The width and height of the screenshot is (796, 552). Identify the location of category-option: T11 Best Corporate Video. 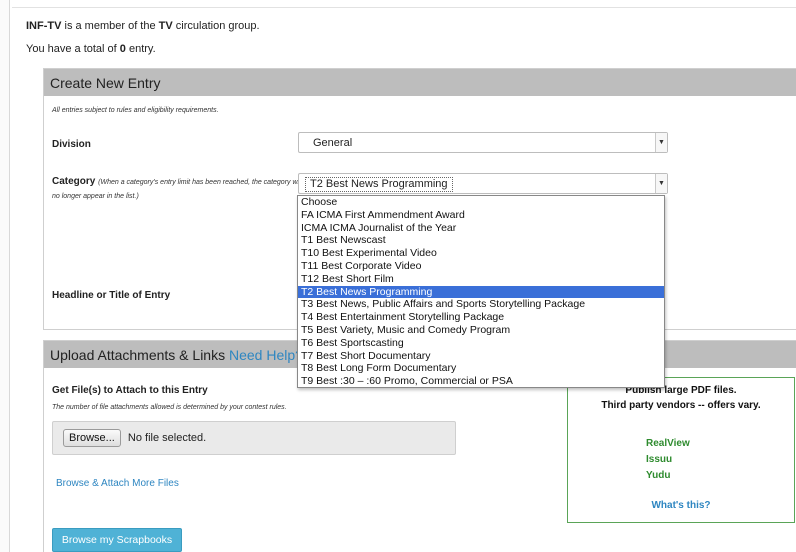
(481, 266).